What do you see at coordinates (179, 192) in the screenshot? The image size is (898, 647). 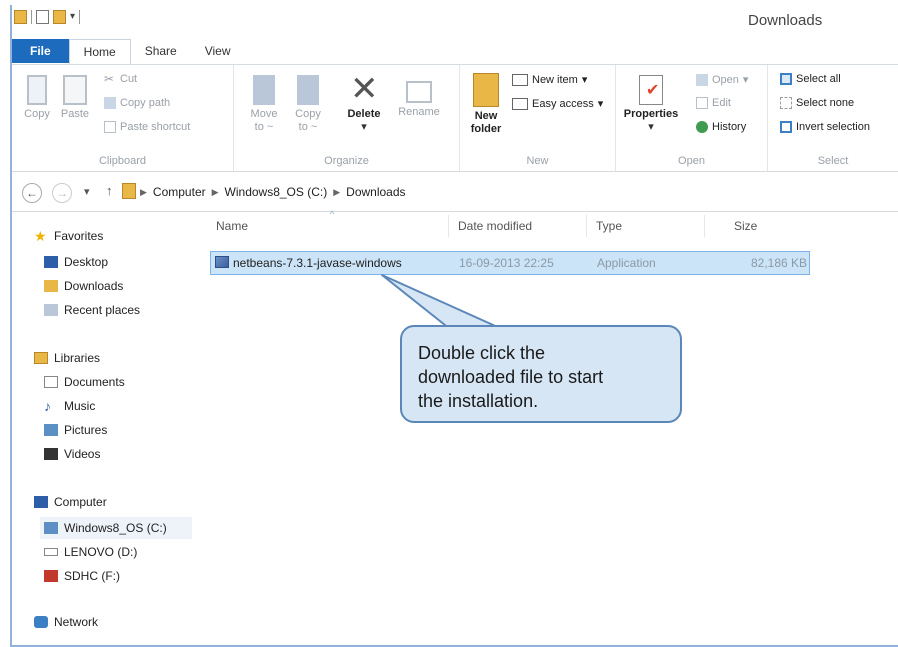 I see `crumb-computer: Computer` at bounding box center [179, 192].